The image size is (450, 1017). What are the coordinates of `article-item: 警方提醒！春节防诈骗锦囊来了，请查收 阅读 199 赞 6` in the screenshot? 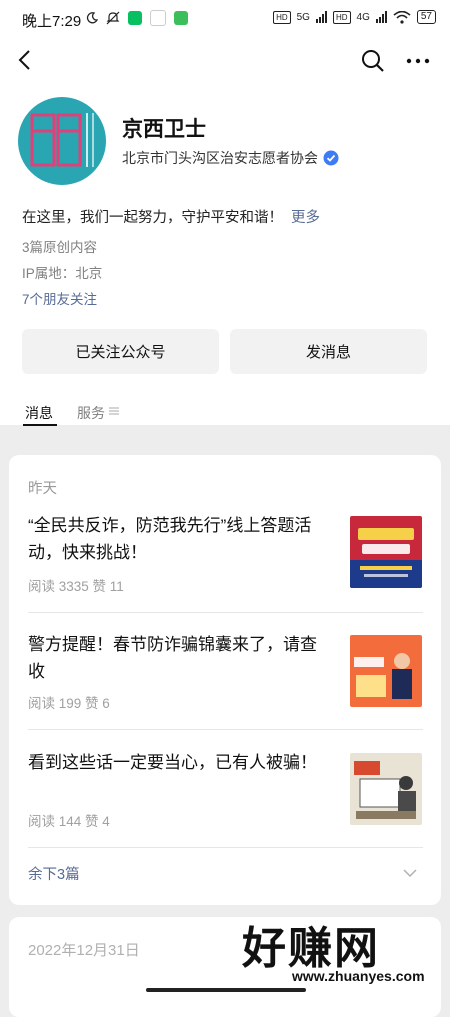 It's located at (225, 672).